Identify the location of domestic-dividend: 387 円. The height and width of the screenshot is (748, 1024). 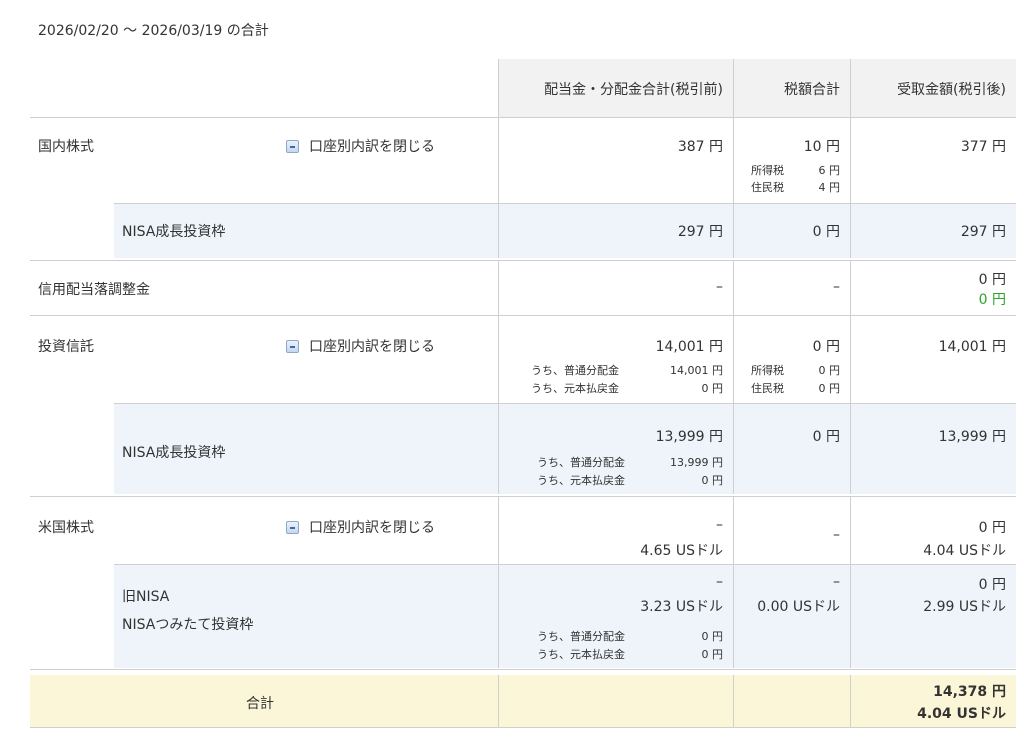
(700, 147).